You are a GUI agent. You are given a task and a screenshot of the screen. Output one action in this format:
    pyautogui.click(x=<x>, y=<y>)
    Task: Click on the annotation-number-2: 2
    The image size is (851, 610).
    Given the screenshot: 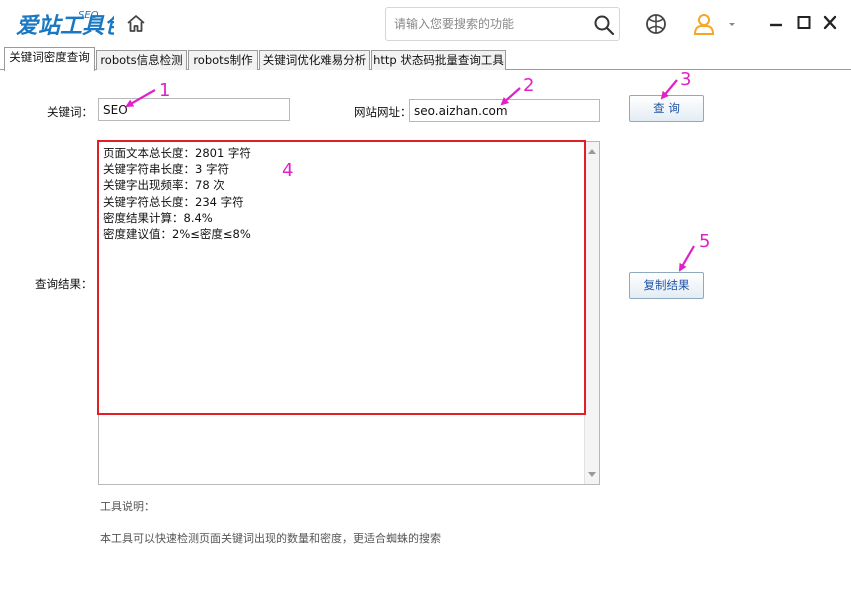 What is the action you would take?
    pyautogui.click(x=529, y=85)
    